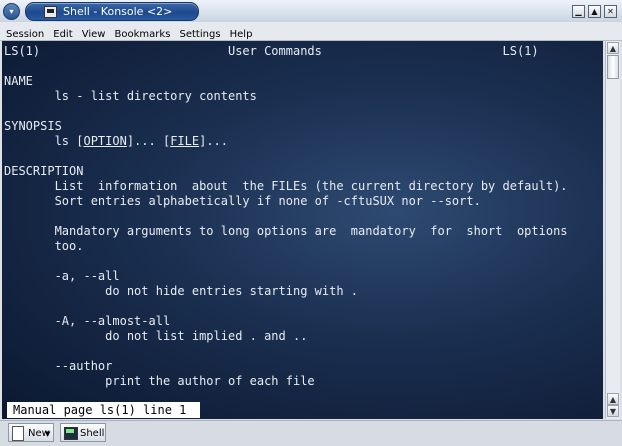  Describe the element at coordinates (594, 11) in the screenshot. I see `maximize-icon: ▲` at that location.